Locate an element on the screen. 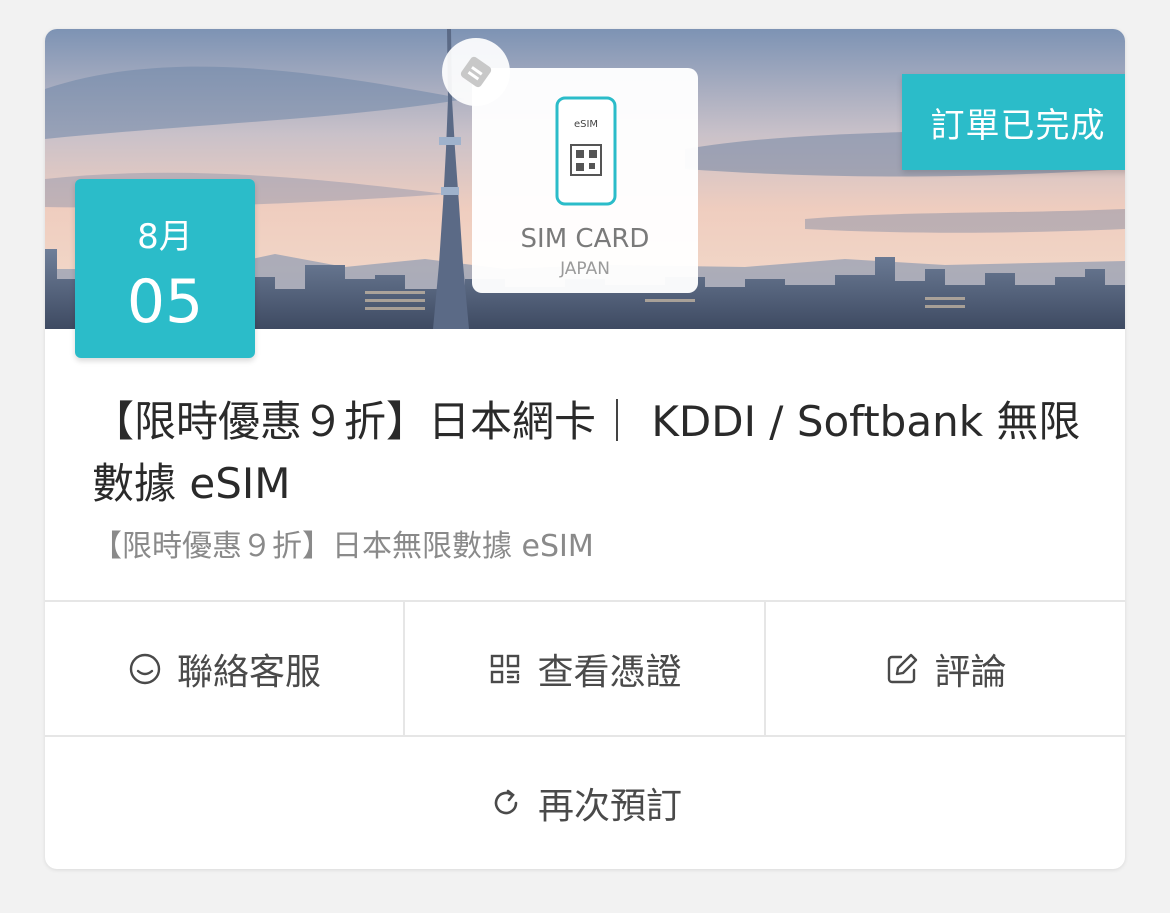 Image resolution: width=1170 pixels, height=913 pixels. view-voucher-button: 查看憑證 is located at coordinates (584, 668).